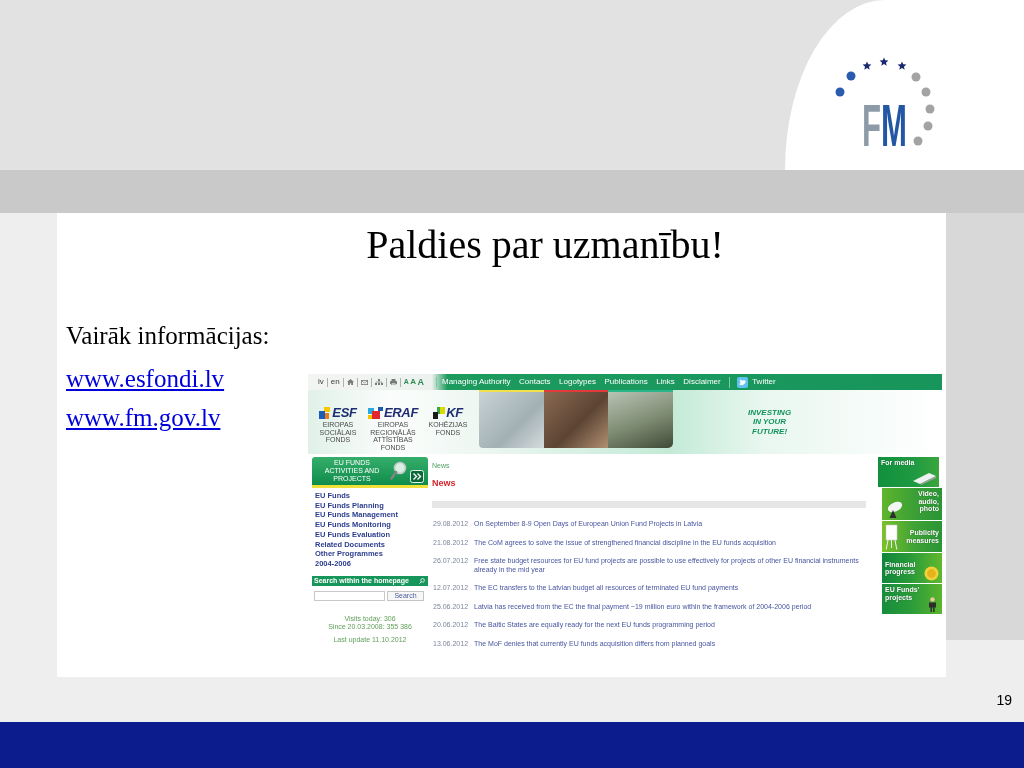 This screenshot has height=768, width=1024. I want to click on search-field, so click(349, 595).